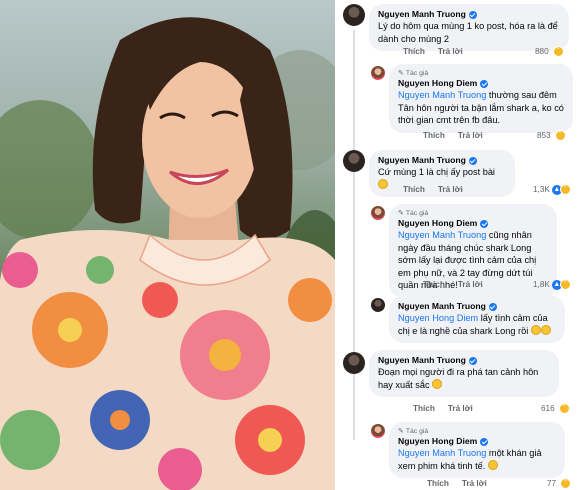 This screenshot has width=580, height=490. Describe the element at coordinates (438, 318) in the screenshot. I see `mention-link: Nguyen Hong Diem` at that location.